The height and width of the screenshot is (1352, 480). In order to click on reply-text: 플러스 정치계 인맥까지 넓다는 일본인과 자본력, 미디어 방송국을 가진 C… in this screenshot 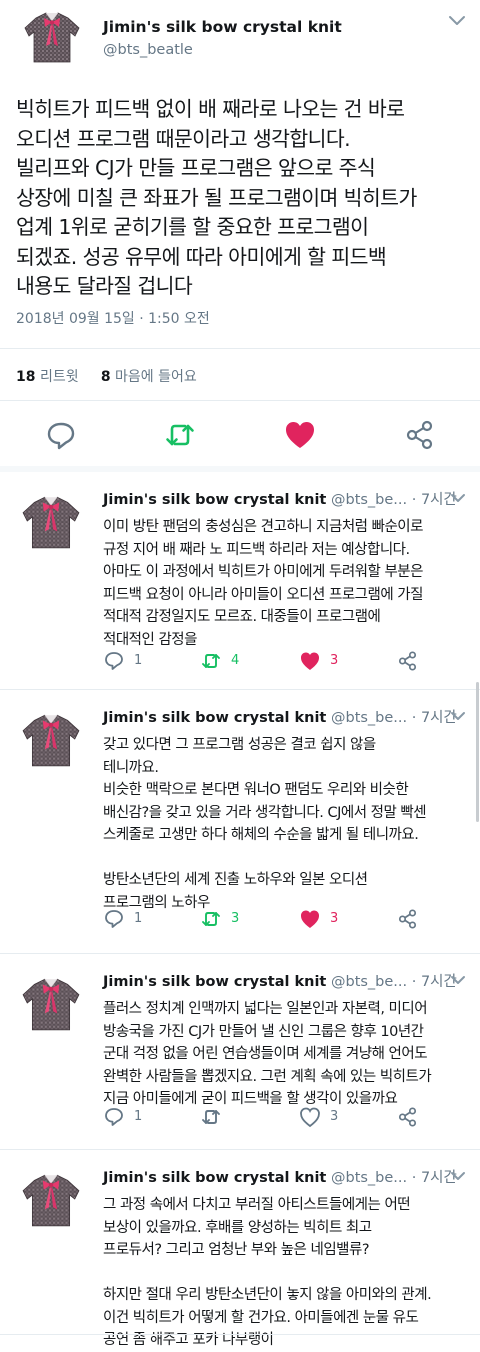, I will do `click(267, 1054)`.